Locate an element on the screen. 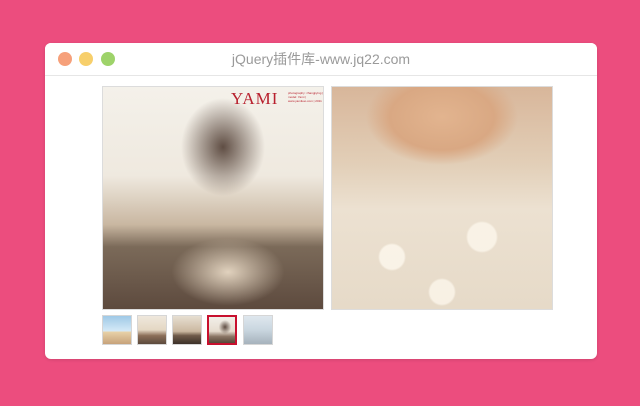  thumbnail-4-active is located at coordinates (222, 330).